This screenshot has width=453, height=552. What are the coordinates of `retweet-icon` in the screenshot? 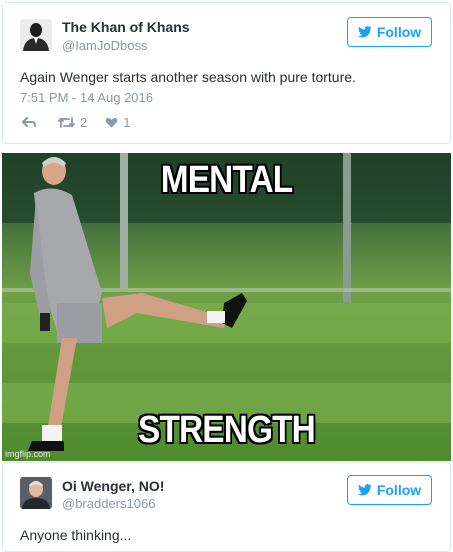 It's located at (66, 122).